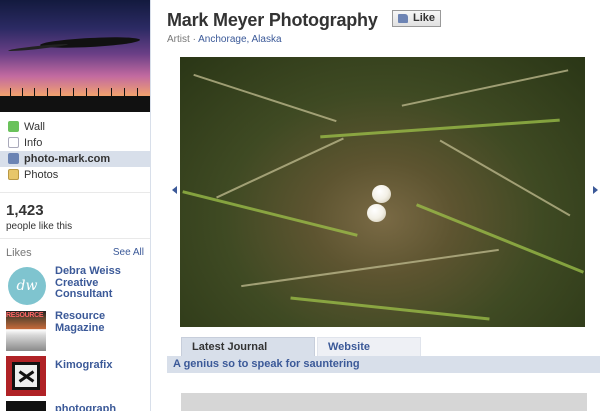 This screenshot has width=600, height=411. I want to click on location-link: Anchorage, Alaska, so click(239, 39).